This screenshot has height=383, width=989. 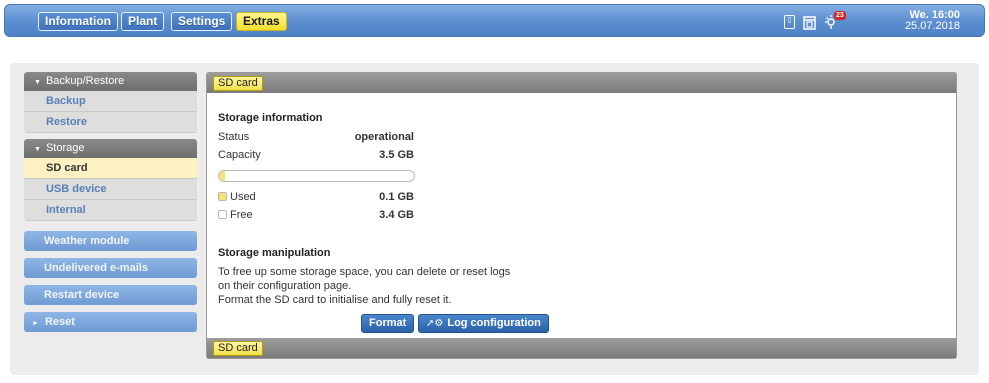 What do you see at coordinates (274, 253) in the screenshot?
I see `storage-manipulation-heading: Storage manipulation` at bounding box center [274, 253].